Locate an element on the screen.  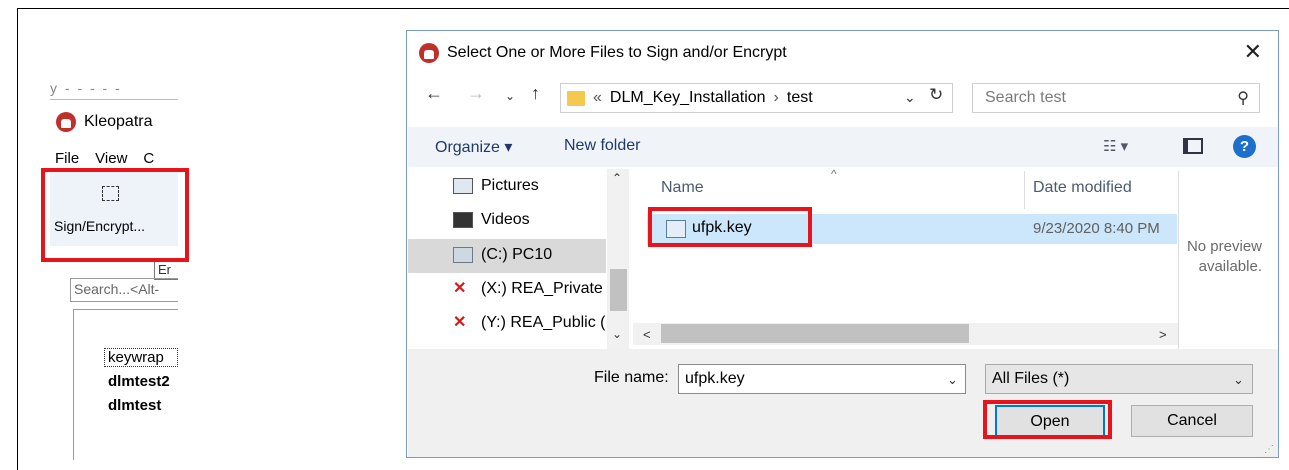
preview-text-line: No preview is located at coordinates (1224, 246).